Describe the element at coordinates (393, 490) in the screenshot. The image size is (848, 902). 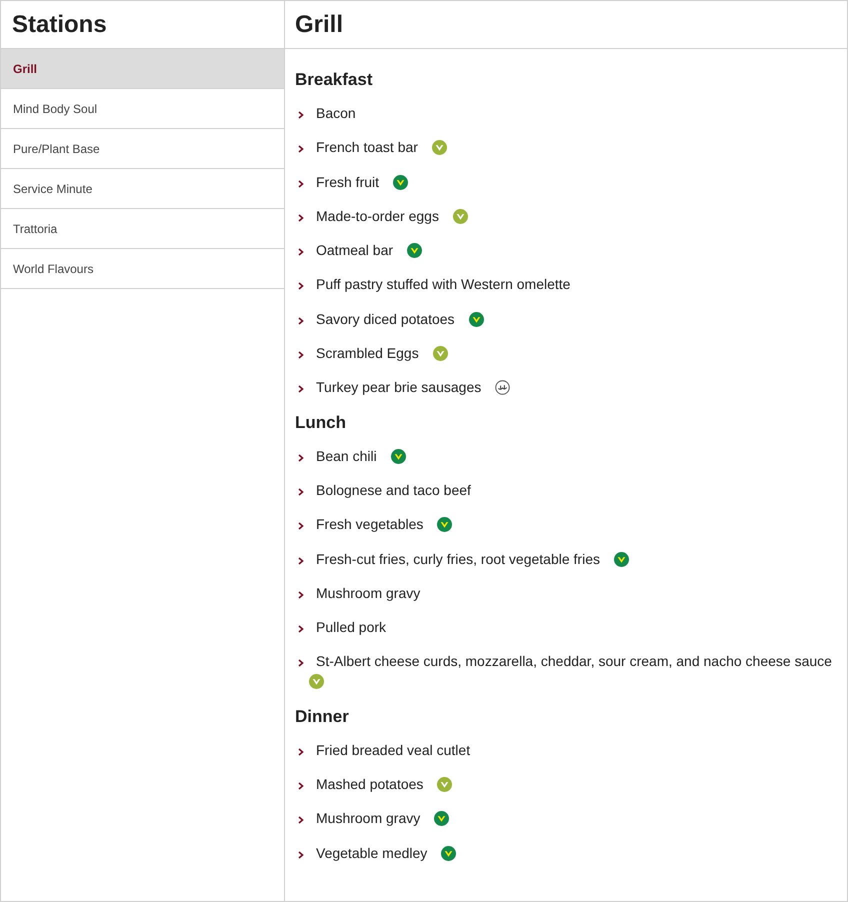
I see `menu-item: Bolognese and taco beef` at that location.